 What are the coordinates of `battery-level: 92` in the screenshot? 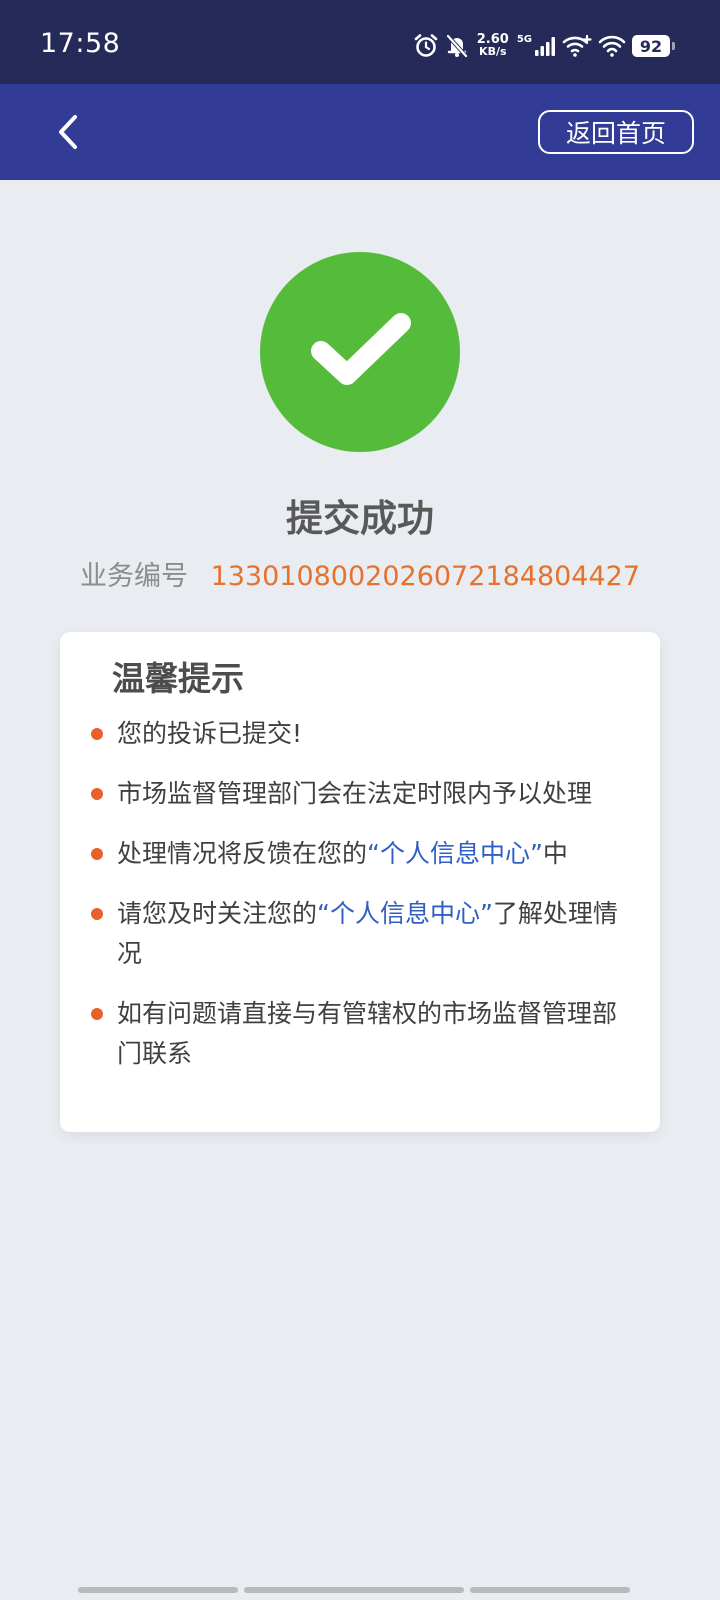 It's located at (651, 46).